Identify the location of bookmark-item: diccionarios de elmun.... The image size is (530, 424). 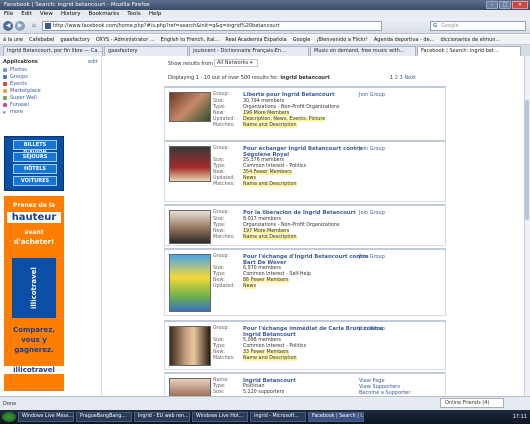
(470, 39).